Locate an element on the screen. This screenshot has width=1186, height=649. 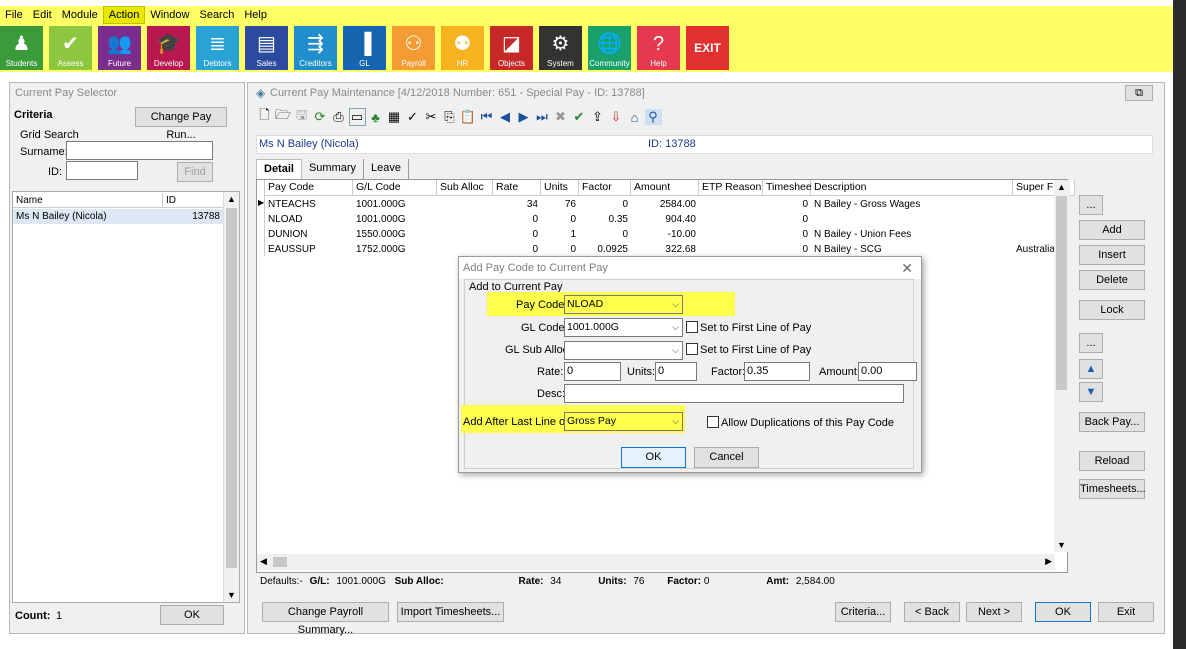
grid-scrollbar-v: ▲ ▼ is located at coordinates (1062, 366).